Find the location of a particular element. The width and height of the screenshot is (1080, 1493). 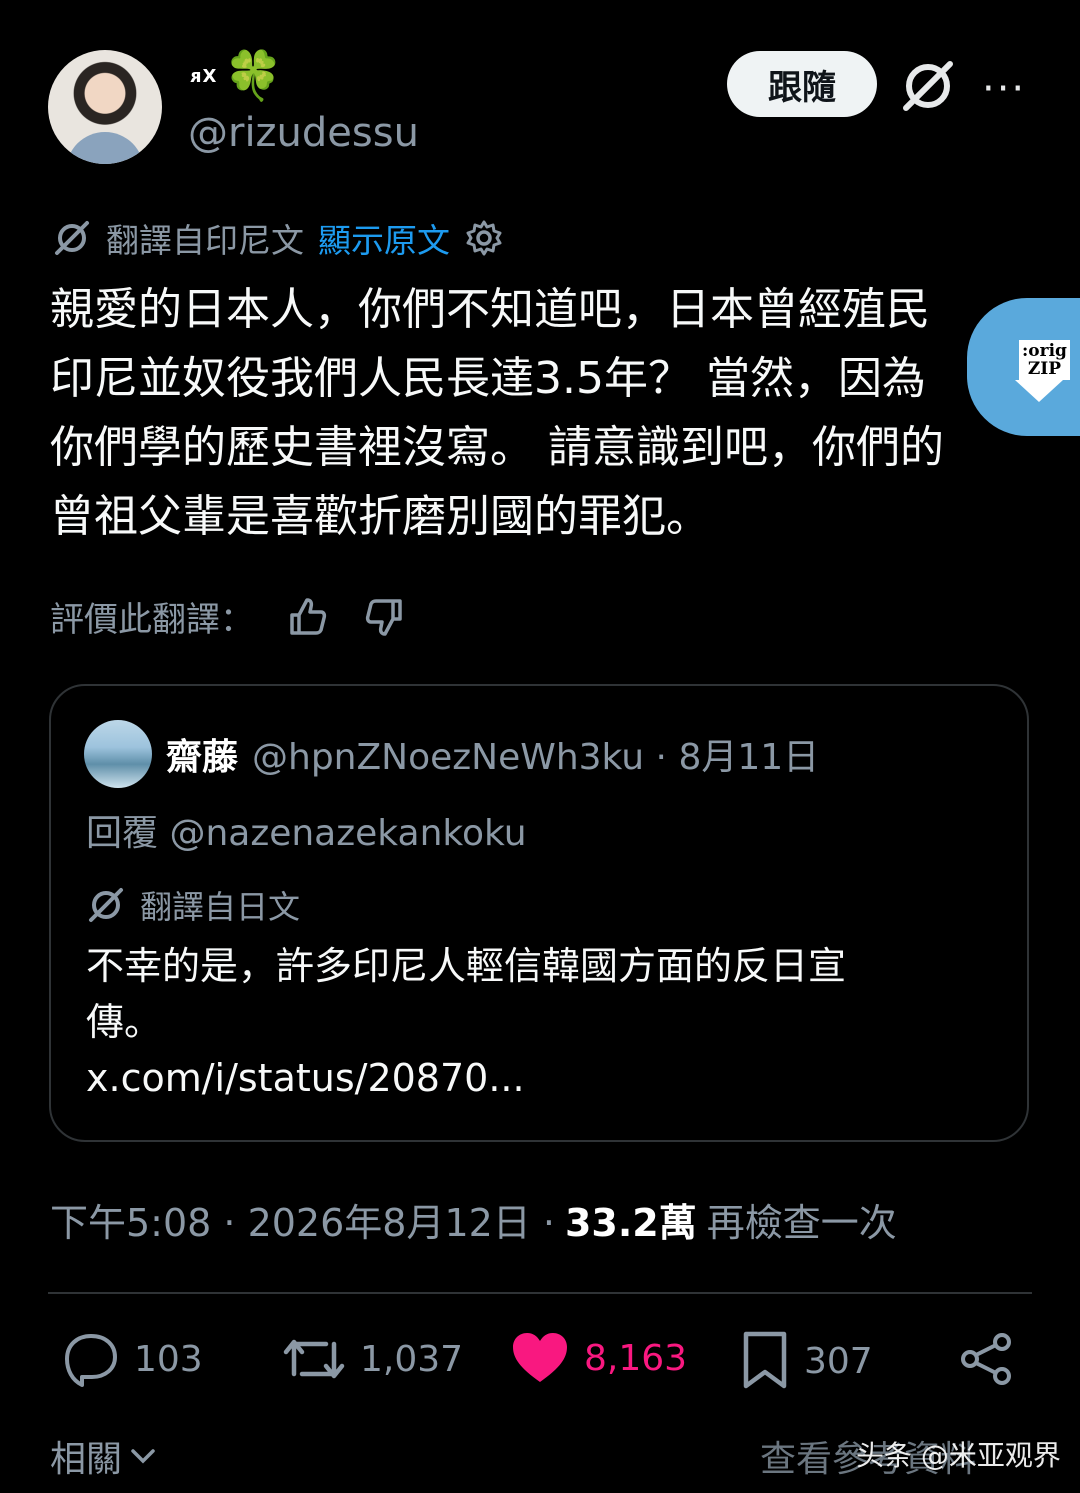

reply-icon is located at coordinates (91, 1359).